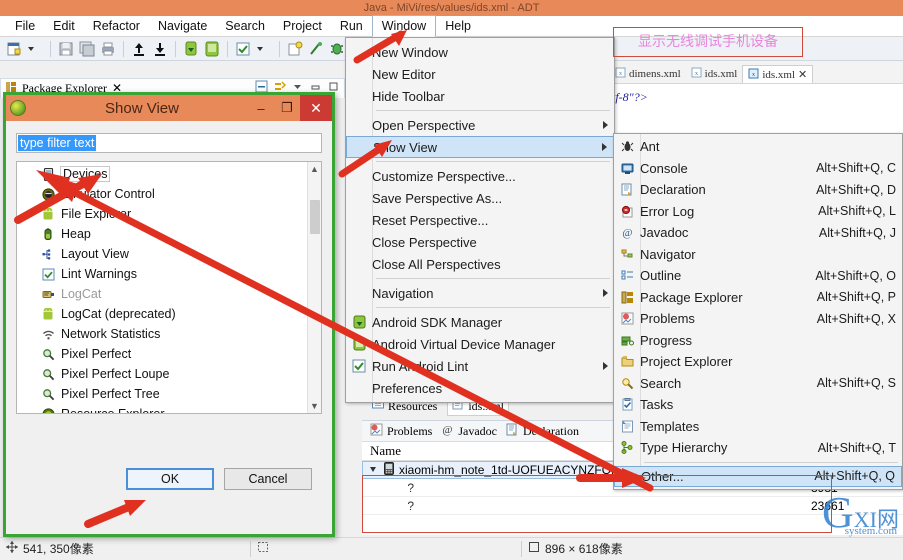 The width and height of the screenshot is (903, 560). What do you see at coordinates (162, 394) in the screenshot?
I see `list-item-pixel-perfect-tree: Pixel Perfect Tree` at bounding box center [162, 394].